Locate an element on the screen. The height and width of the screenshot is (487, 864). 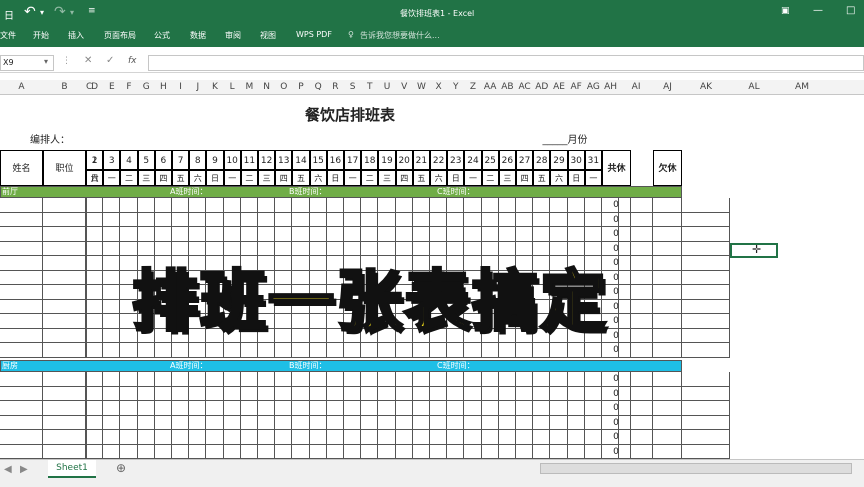
day-number: 31 is located at coordinates (593, 160).